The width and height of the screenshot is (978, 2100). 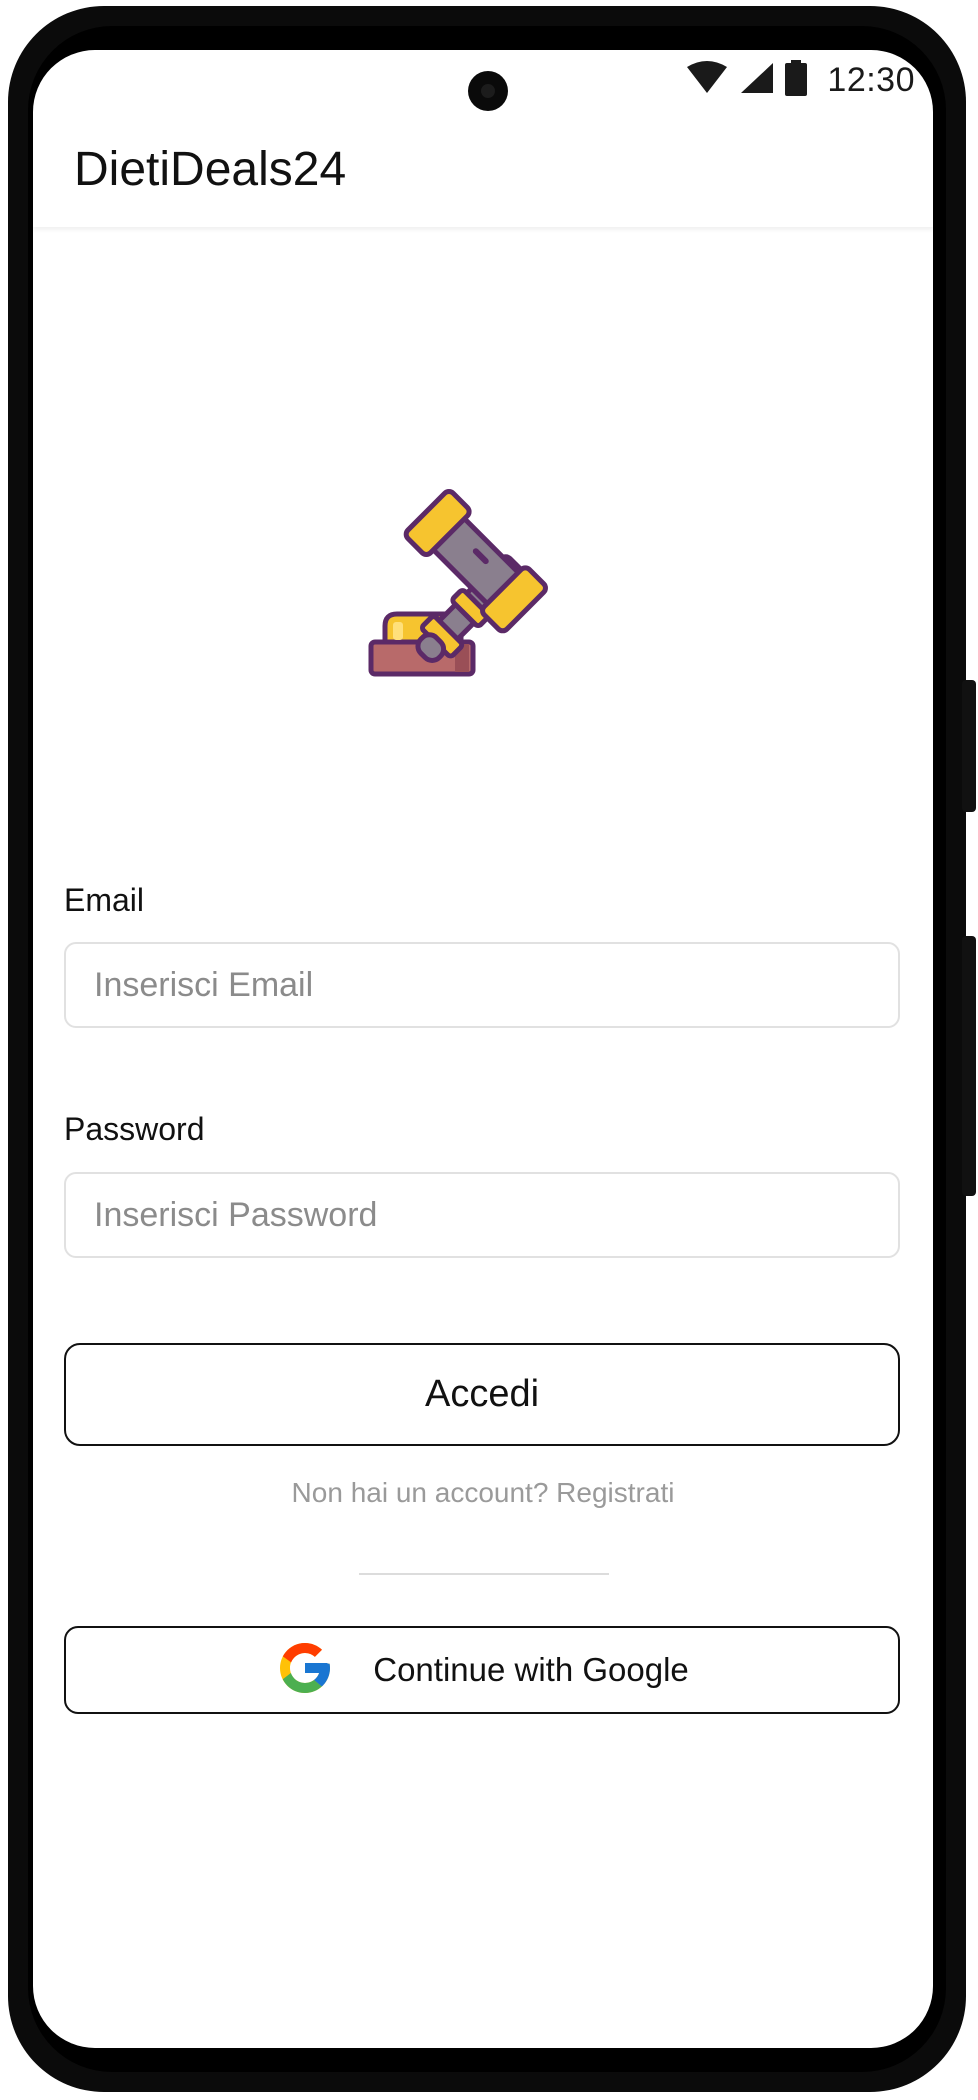 I want to click on password-input, so click(x=482, y=1215).